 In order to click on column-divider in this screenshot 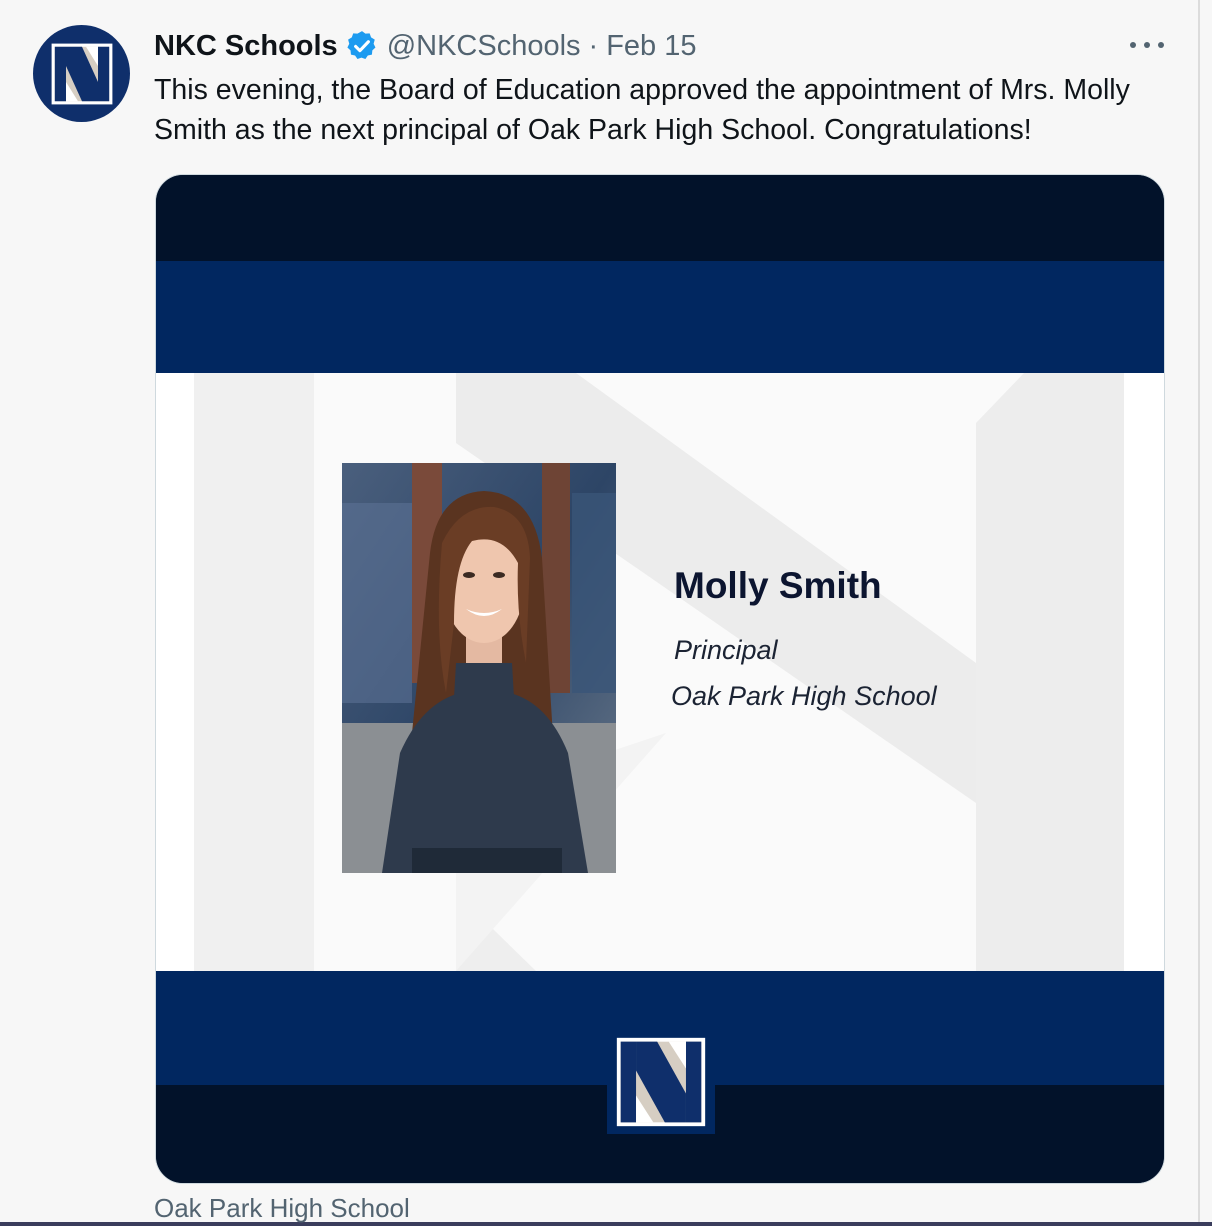, I will do `click(1199, 613)`.